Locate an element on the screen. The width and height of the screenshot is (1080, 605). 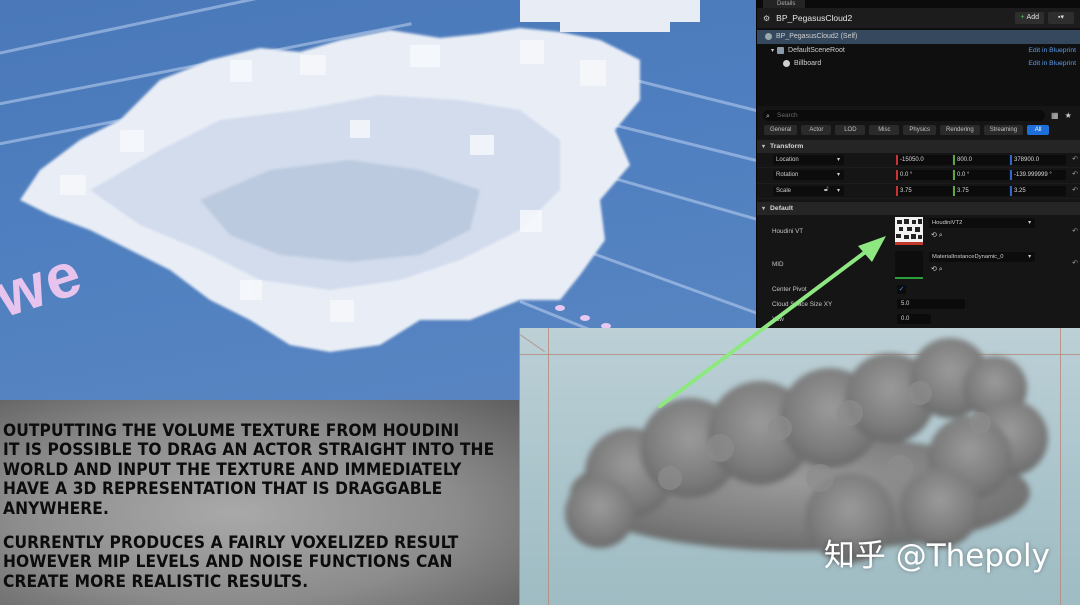
details-header: ⚙ BP_PegasusCloud2 + Add ▪▾ is located at coordinates (918, 18).